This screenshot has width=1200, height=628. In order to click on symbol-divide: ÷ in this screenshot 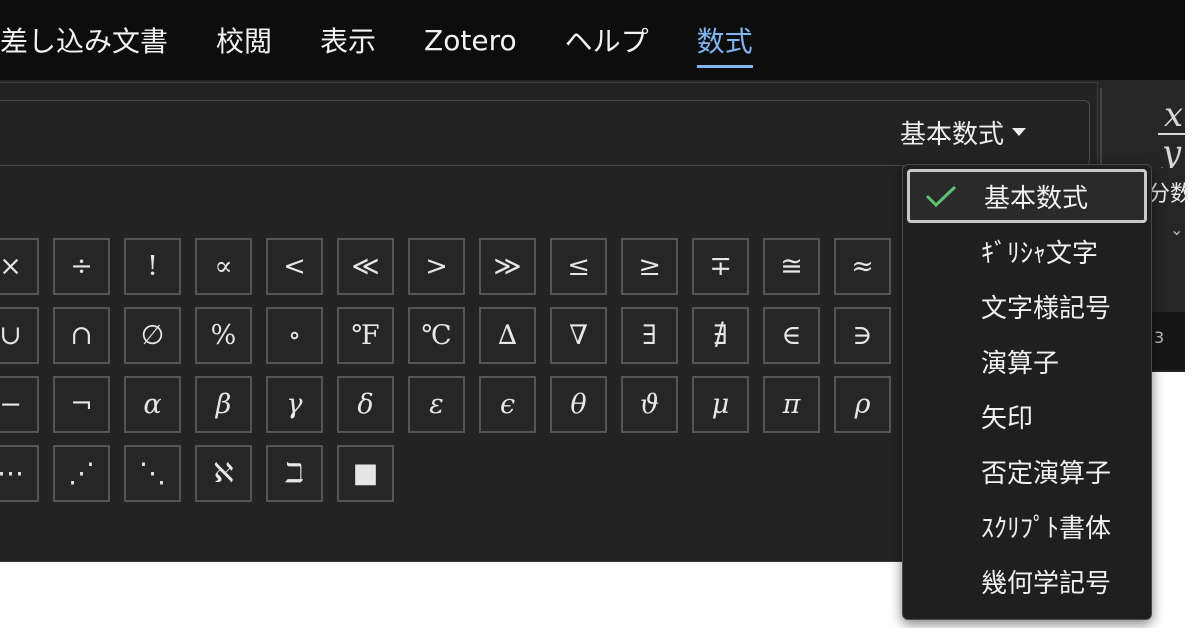, I will do `click(81, 266)`.